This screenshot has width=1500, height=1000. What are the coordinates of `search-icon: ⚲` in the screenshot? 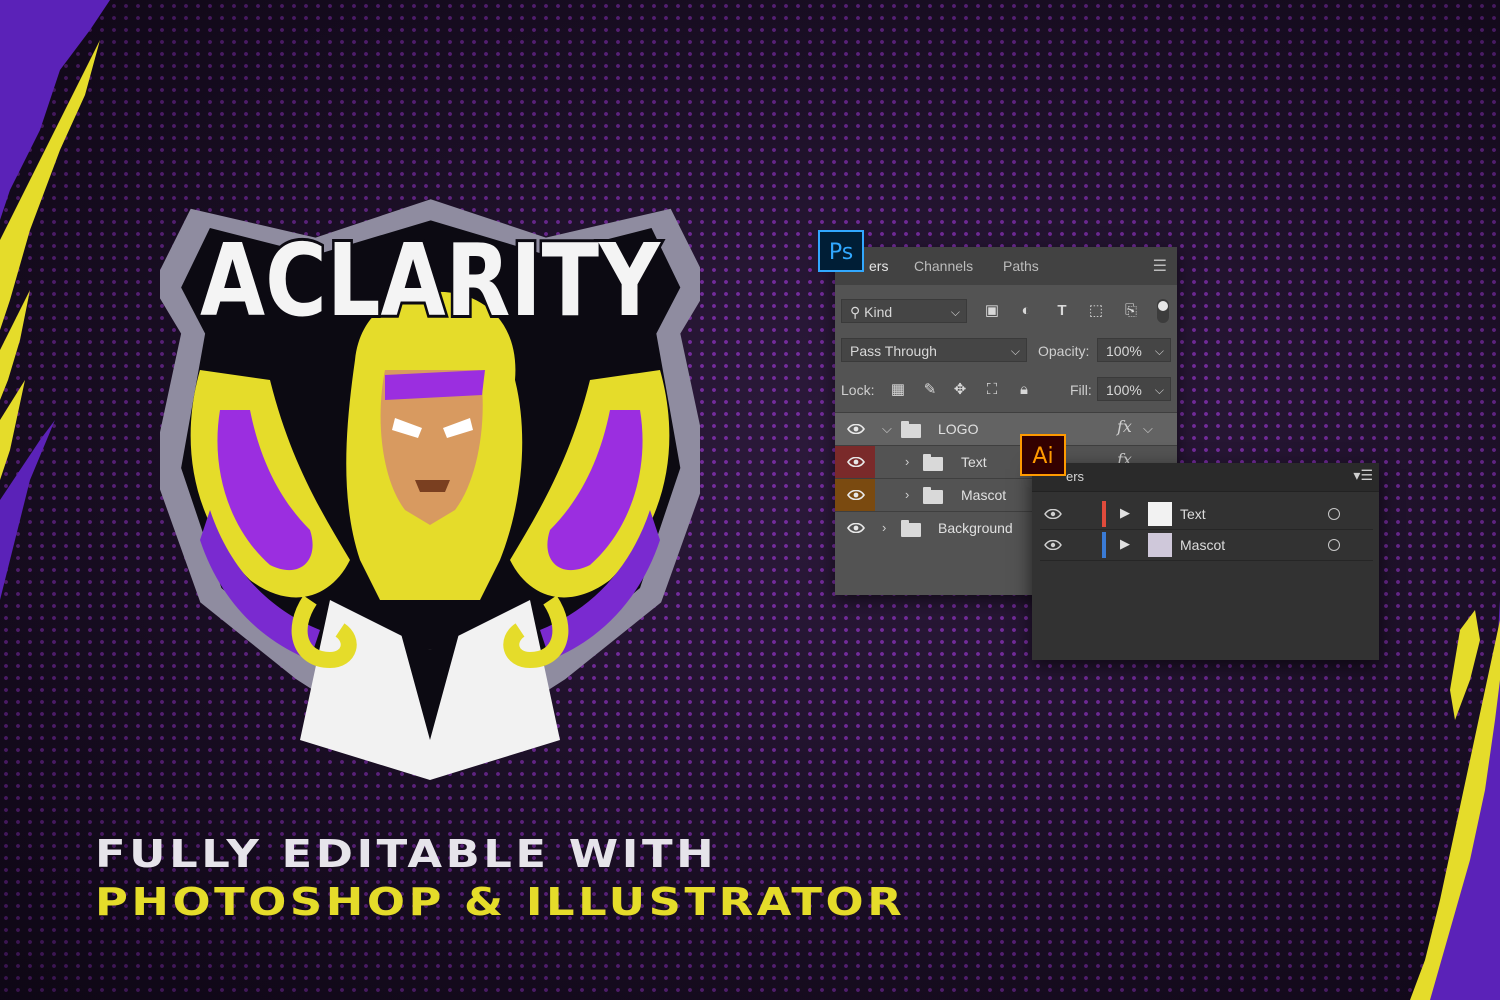 It's located at (857, 312).